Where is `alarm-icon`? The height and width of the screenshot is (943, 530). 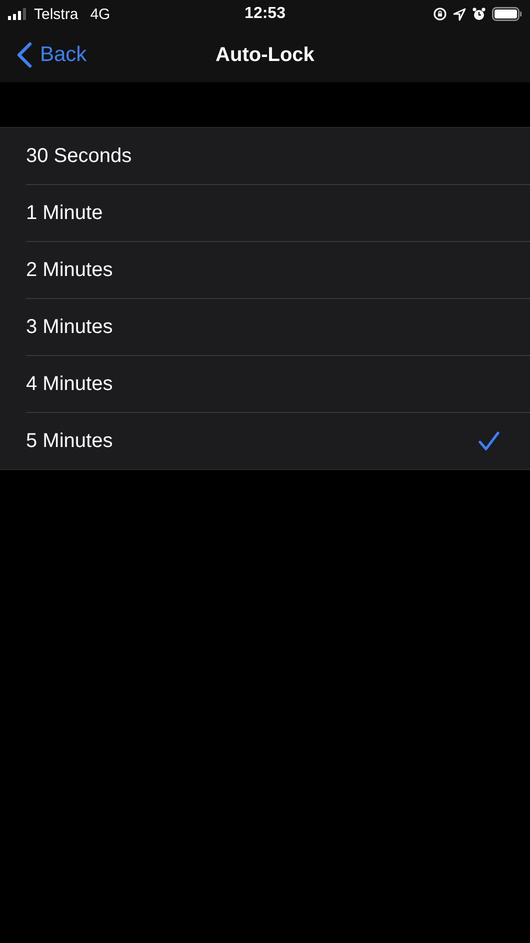 alarm-icon is located at coordinates (479, 14).